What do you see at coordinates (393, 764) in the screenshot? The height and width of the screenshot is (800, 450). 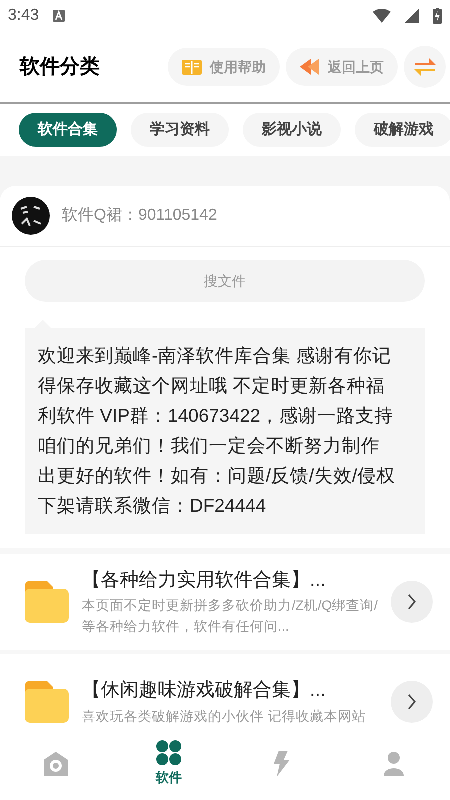 I see `person-icon` at bounding box center [393, 764].